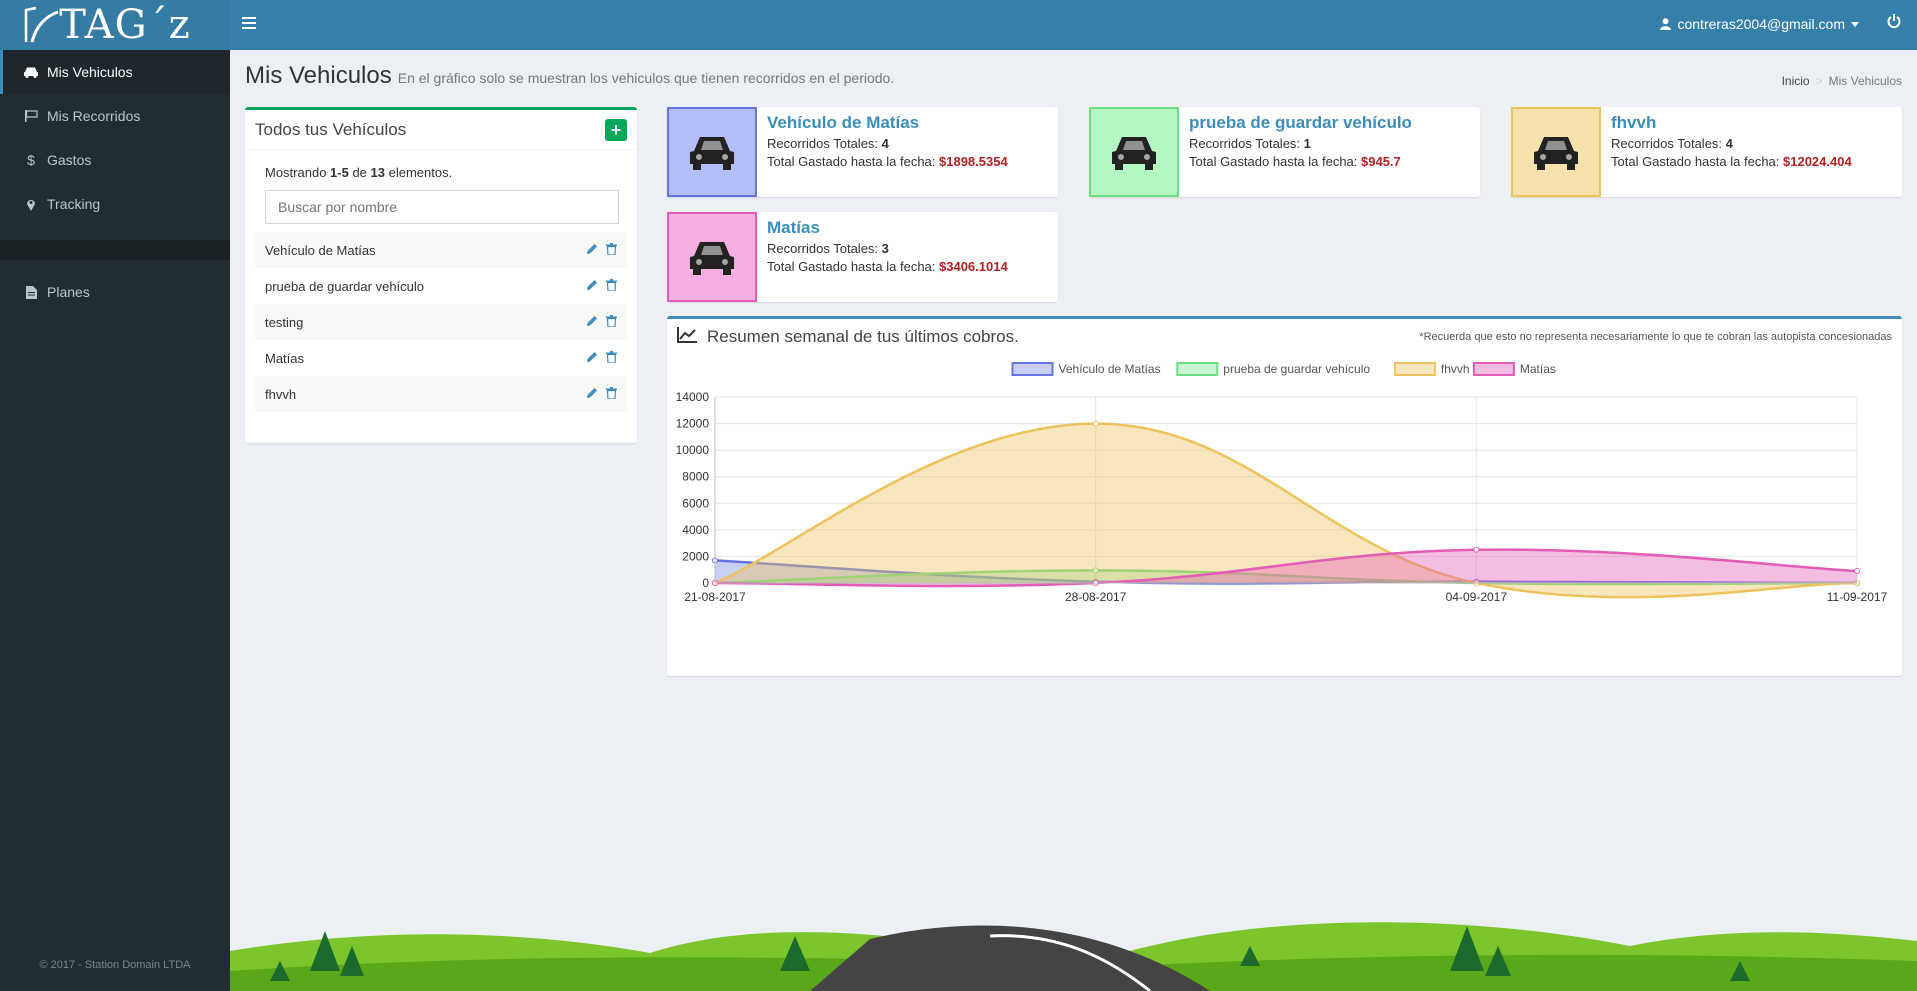  I want to click on vehicle-card-trips: Recorridos Totales: 4, so click(1672, 143).